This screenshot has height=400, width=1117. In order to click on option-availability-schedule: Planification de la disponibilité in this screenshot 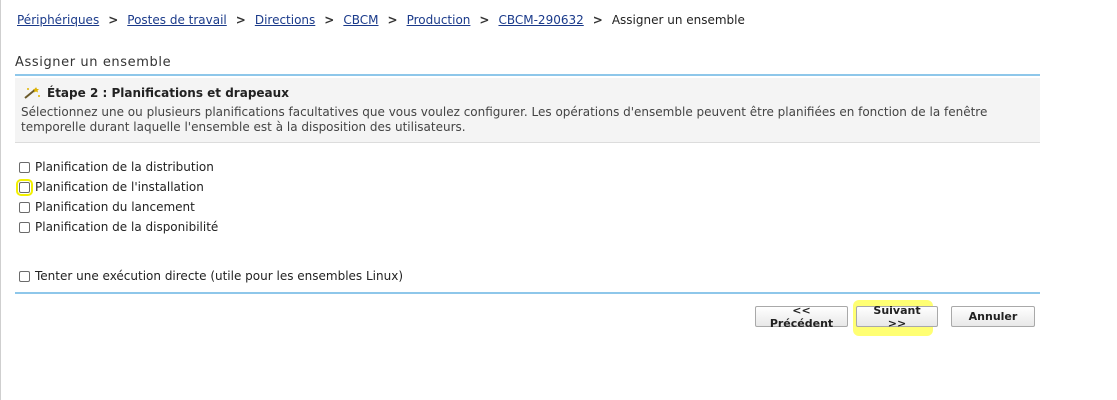, I will do `click(118, 227)`.